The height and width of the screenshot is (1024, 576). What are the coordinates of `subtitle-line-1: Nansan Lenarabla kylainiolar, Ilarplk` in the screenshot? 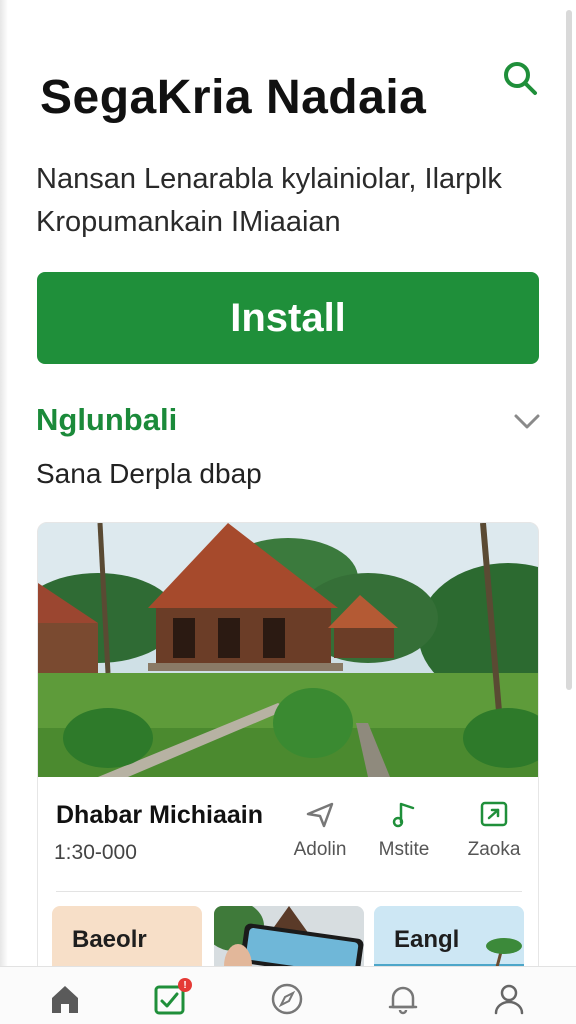 It's located at (269, 179).